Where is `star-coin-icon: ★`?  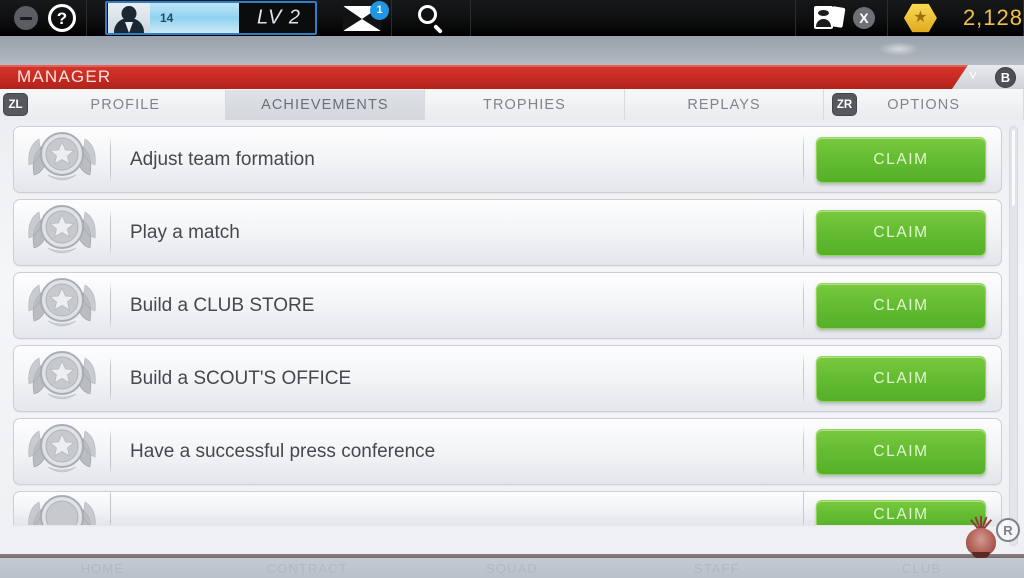 star-coin-icon: ★ is located at coordinates (920, 18).